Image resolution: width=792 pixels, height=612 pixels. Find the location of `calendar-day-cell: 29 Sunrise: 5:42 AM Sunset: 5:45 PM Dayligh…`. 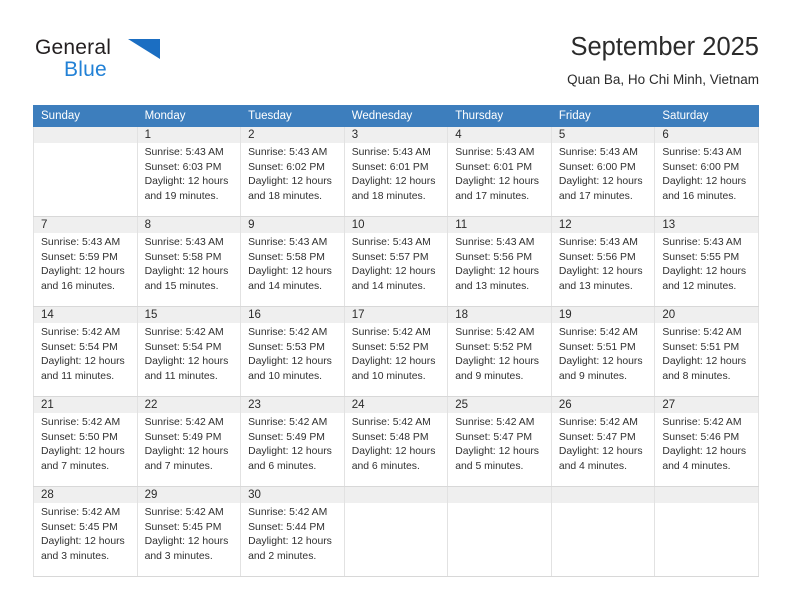

calendar-day-cell: 29 Sunrise: 5:42 AM Sunset: 5:45 PM Dayligh… is located at coordinates (189, 531).